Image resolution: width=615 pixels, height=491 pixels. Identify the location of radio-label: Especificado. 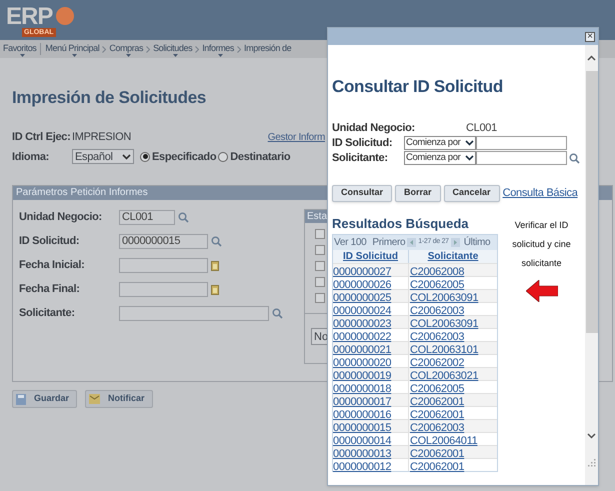
(184, 157).